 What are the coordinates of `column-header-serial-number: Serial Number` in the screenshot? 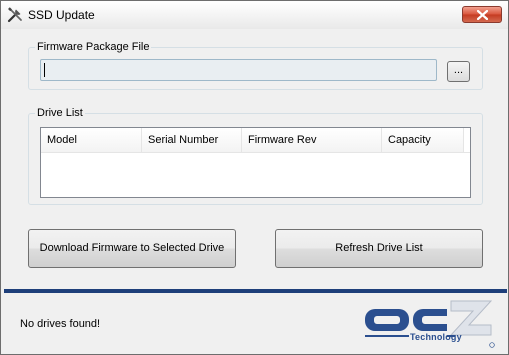 It's located at (192, 140).